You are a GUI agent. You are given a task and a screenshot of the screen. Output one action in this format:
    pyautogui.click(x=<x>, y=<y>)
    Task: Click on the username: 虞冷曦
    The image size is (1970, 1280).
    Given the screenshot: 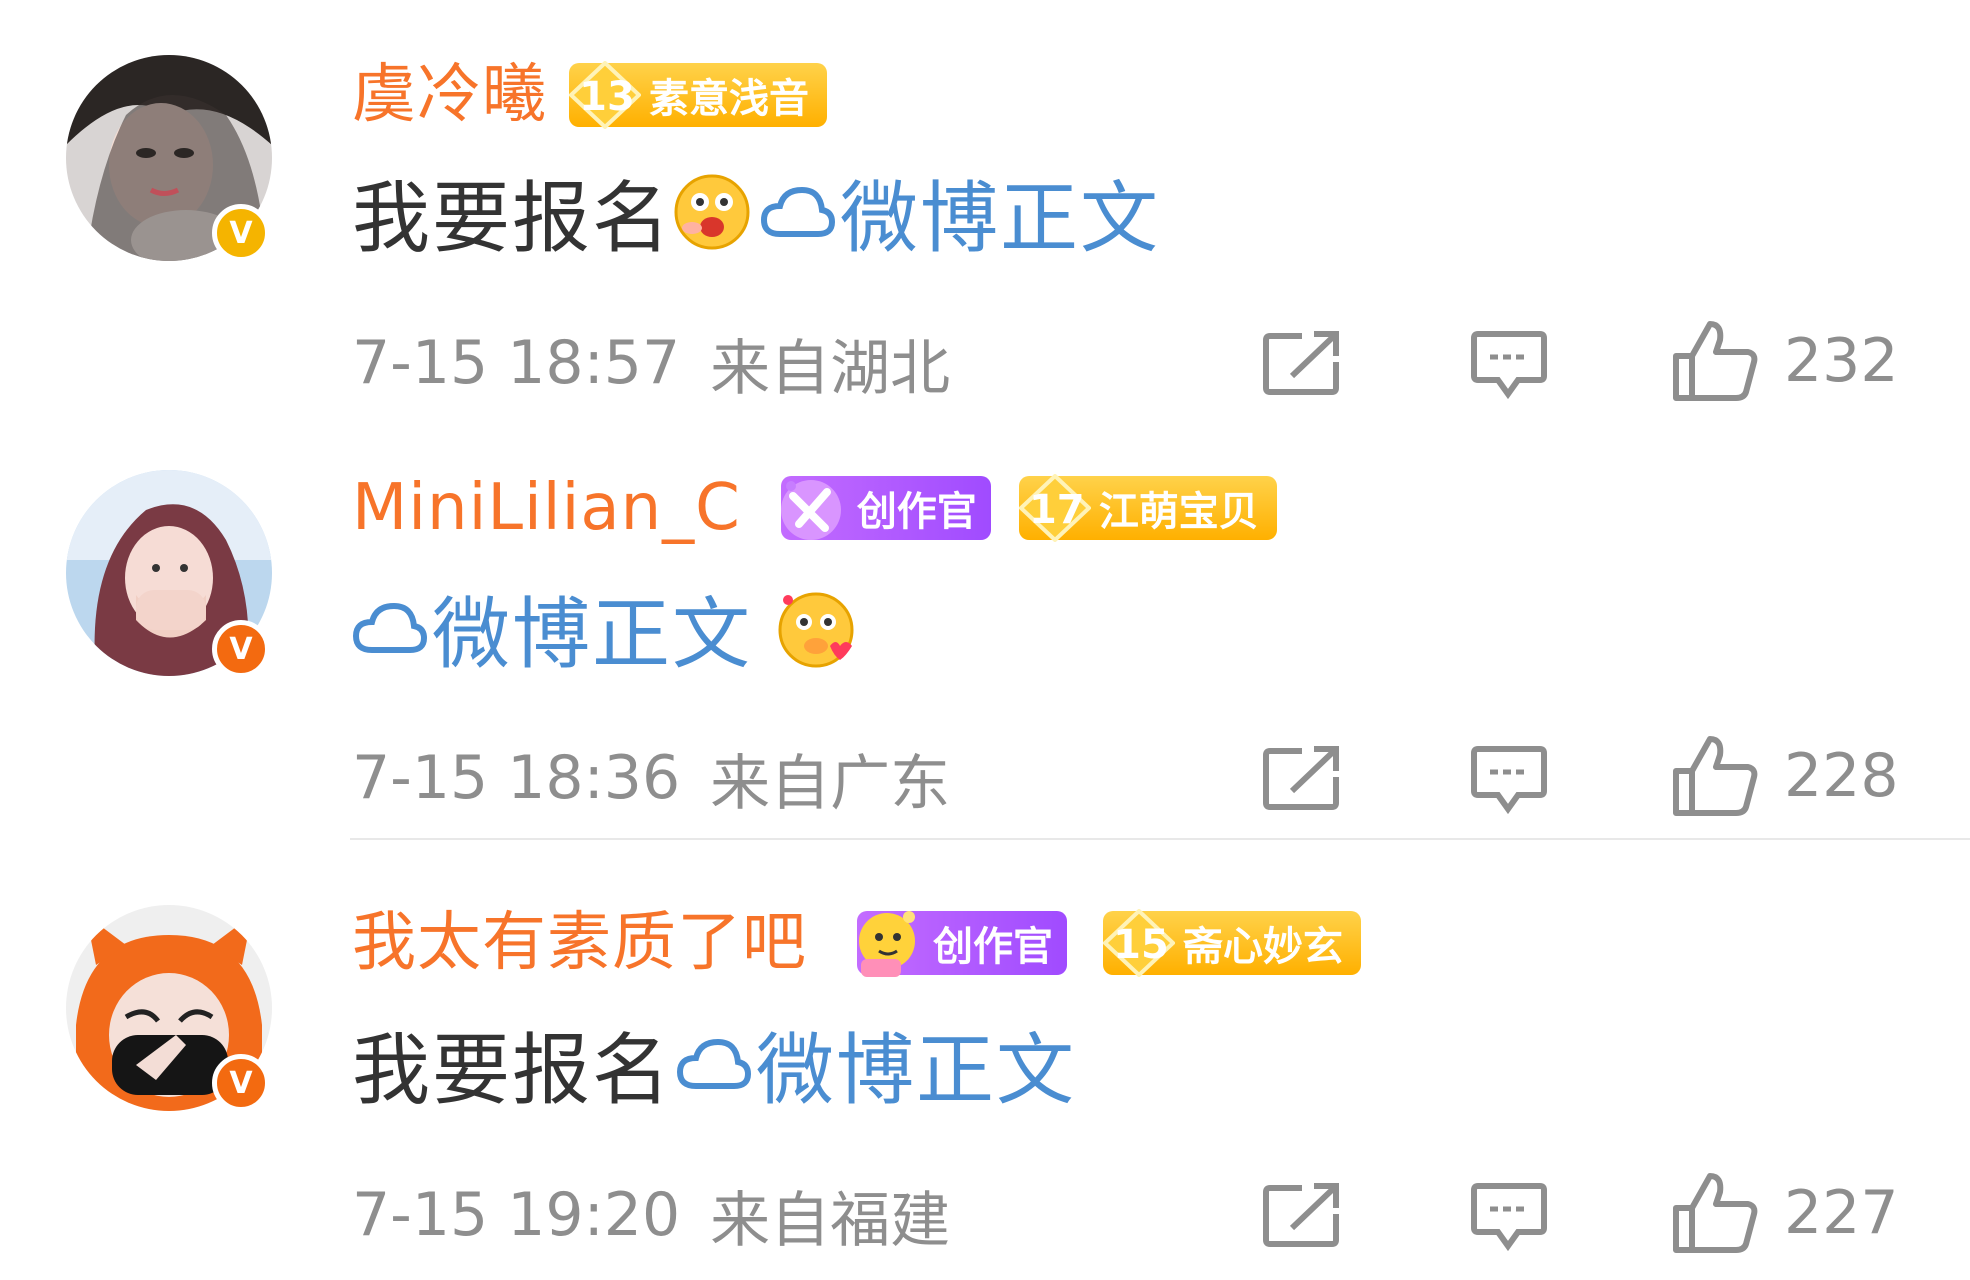 What is the action you would take?
    pyautogui.click(x=449, y=95)
    